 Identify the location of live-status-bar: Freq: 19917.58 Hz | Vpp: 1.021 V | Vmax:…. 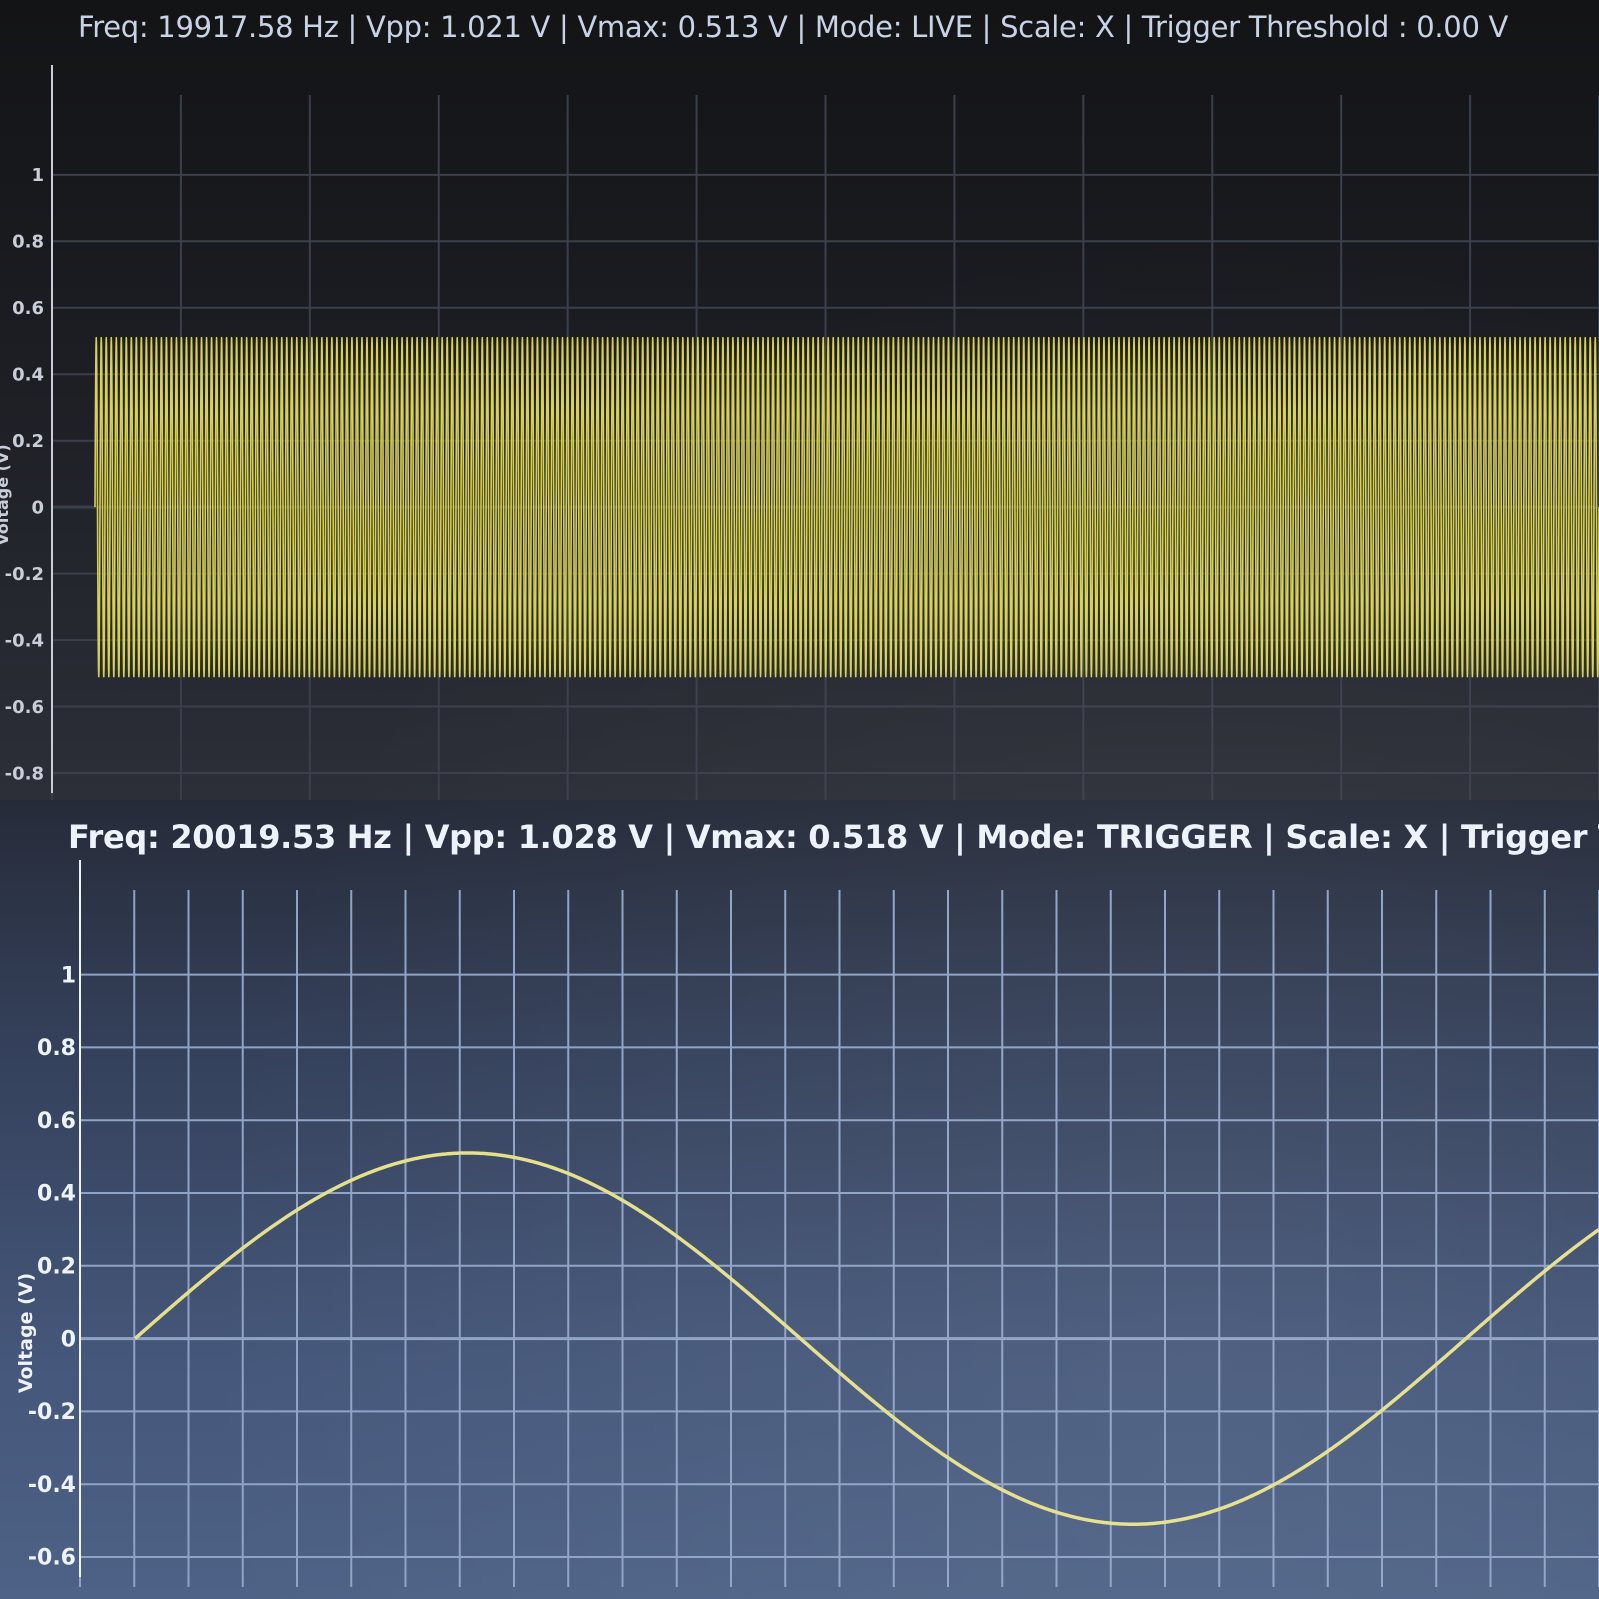
(838, 27).